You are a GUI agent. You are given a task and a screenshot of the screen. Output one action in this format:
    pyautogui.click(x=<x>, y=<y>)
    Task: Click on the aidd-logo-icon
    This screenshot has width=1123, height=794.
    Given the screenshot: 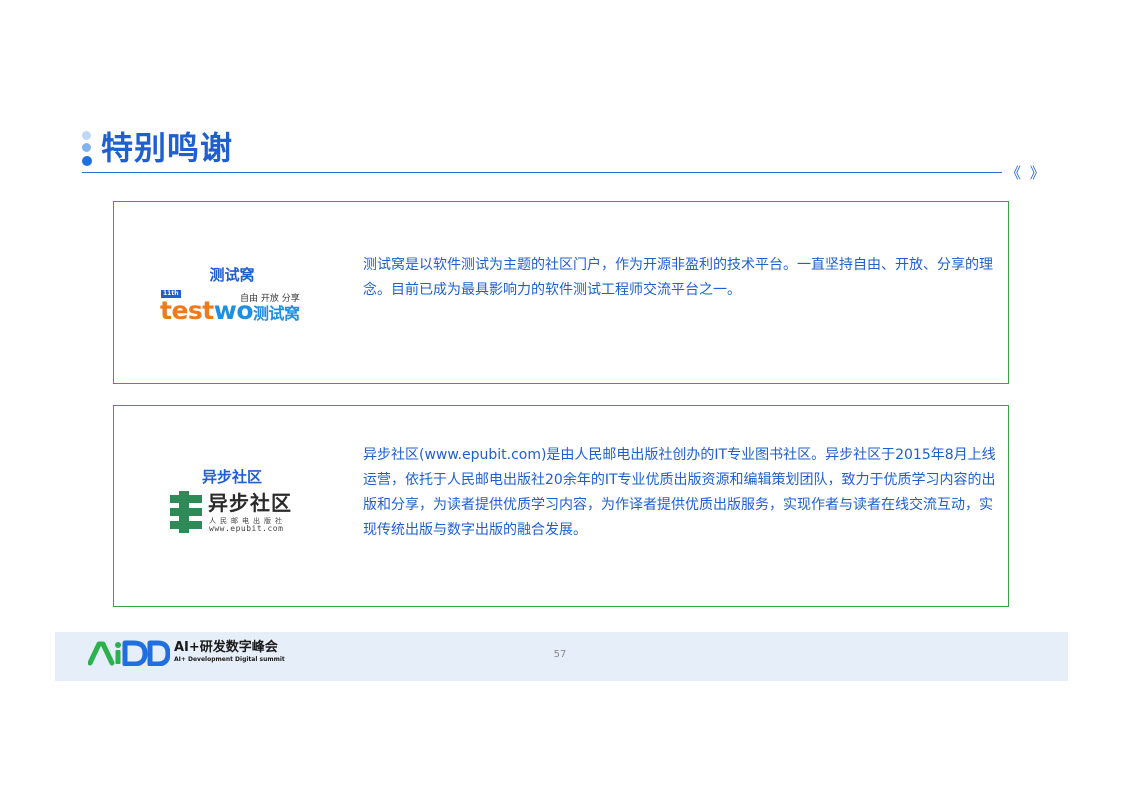 What is the action you would take?
    pyautogui.click(x=129, y=653)
    